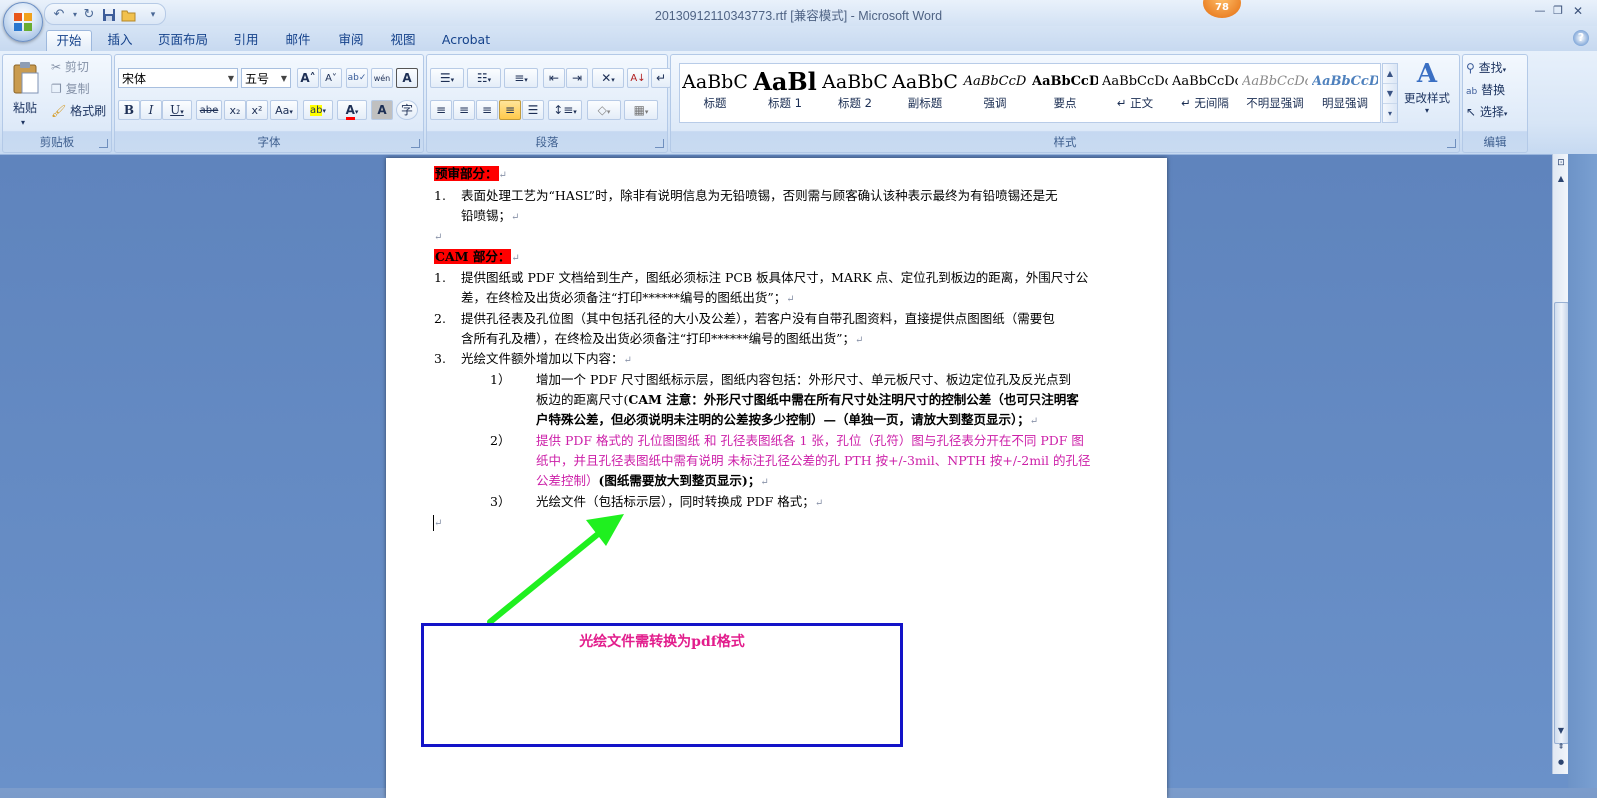  Describe the element at coordinates (995, 93) in the screenshot. I see `style-emphasis: AaBbCcD 强调` at that location.